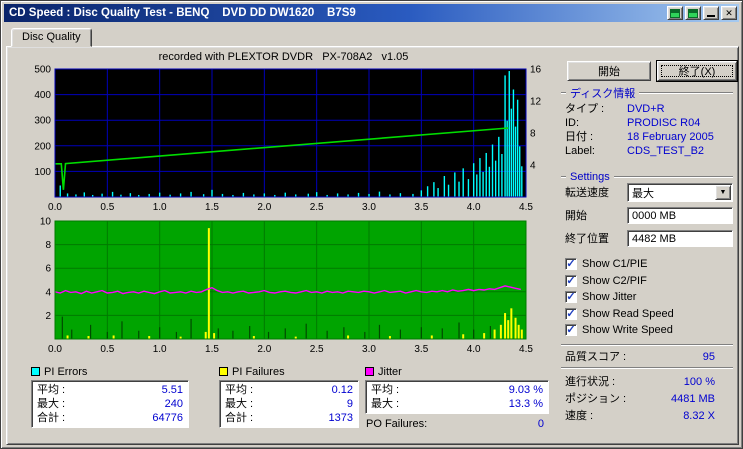 The image size is (743, 449). Describe the element at coordinates (680, 192) in the screenshot. I see `transfer-speed-select: 最大 ▼` at that location.